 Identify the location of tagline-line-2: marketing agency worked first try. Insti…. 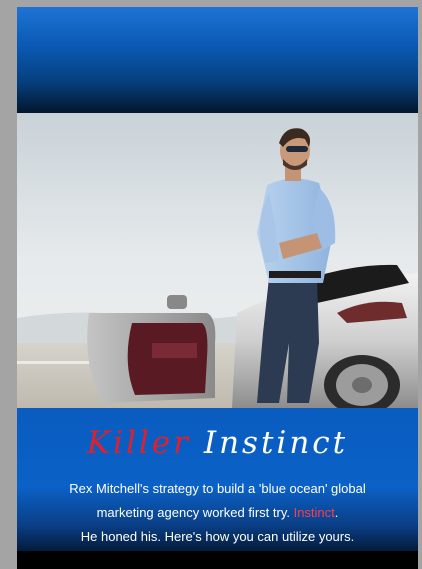
(217, 513).